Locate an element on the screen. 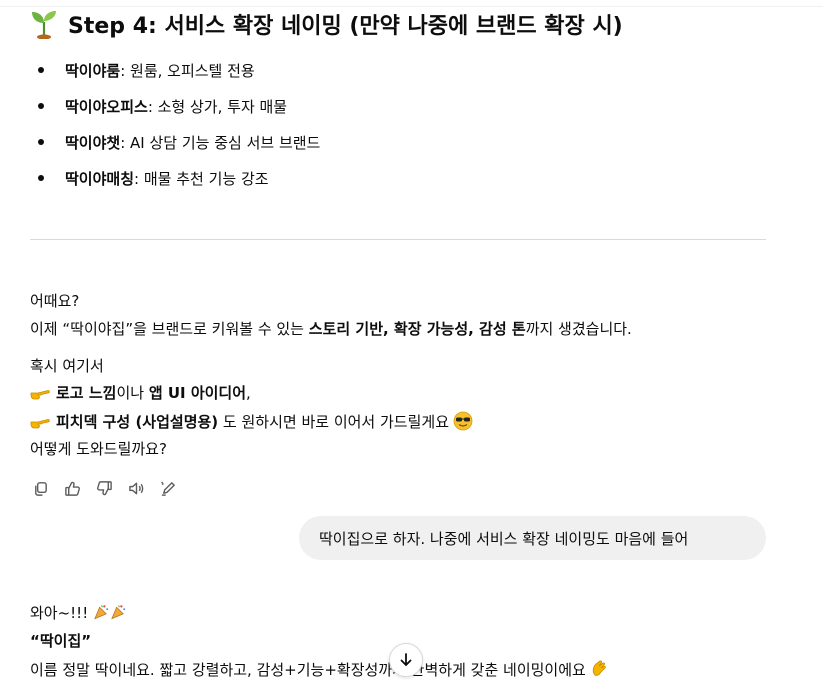  text-span: 까지 생겼습니다. is located at coordinates (578, 329).